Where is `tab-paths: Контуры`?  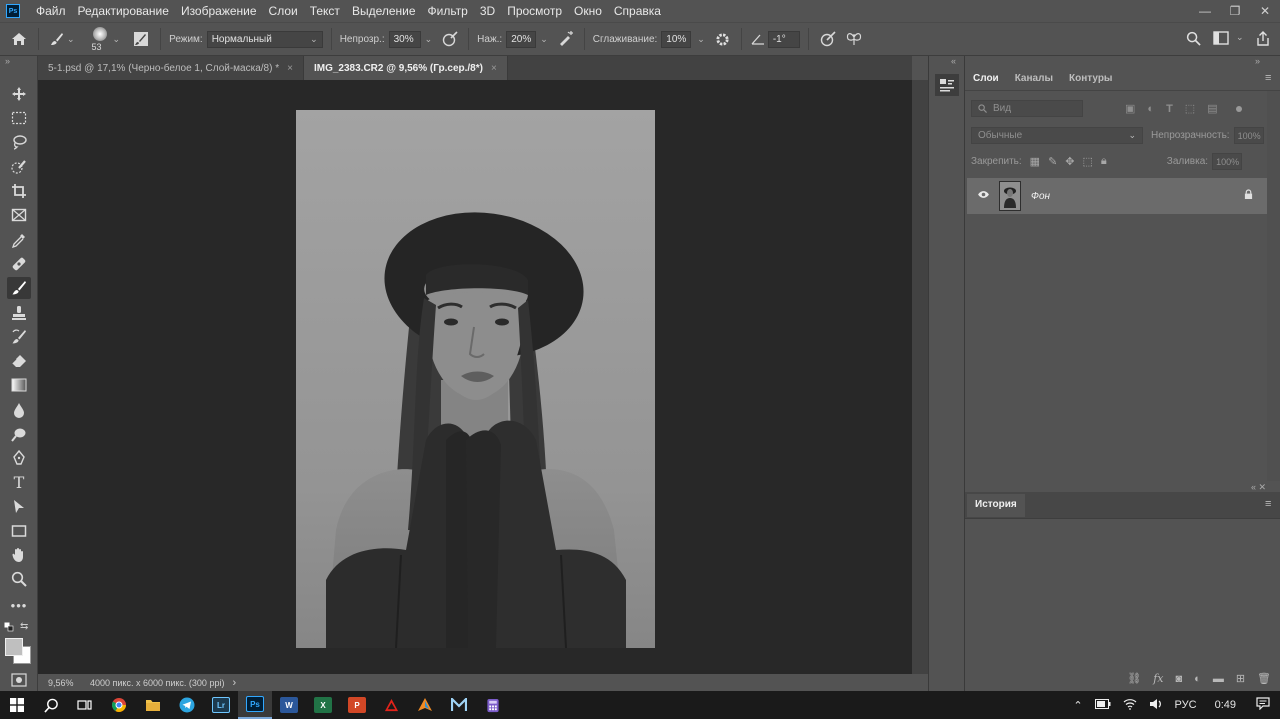 tab-paths: Контуры is located at coordinates (1090, 79).